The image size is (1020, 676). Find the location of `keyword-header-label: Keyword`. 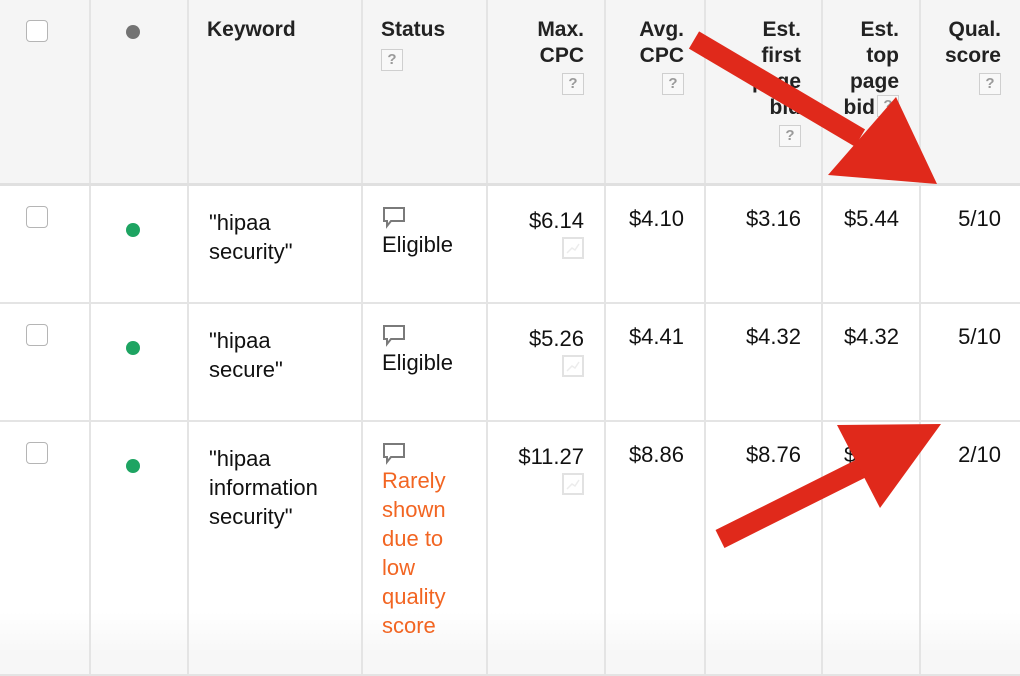

keyword-header-label: Keyword is located at coordinates (251, 29).